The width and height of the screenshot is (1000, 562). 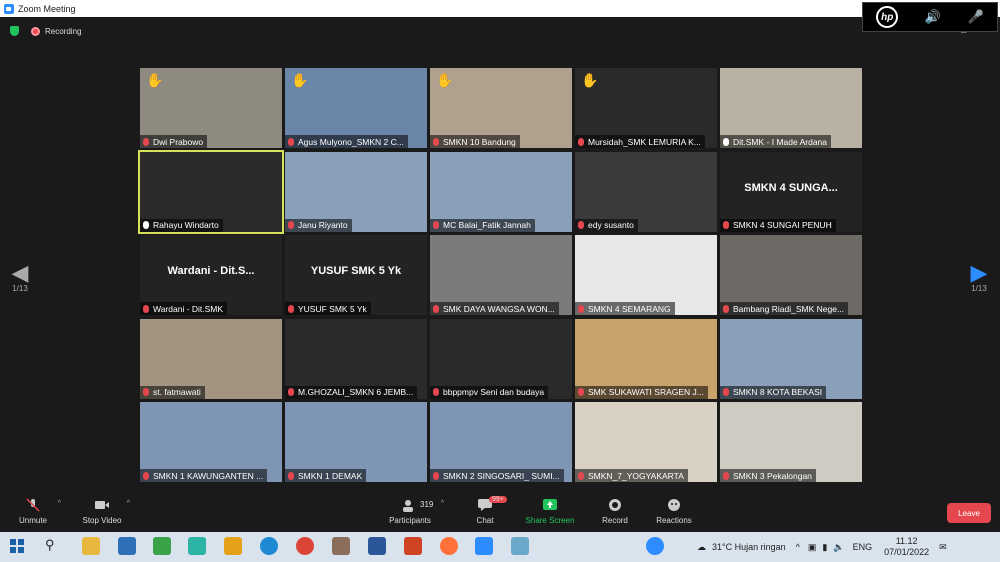 I want to click on participants-icon, so click(x=408, y=506).